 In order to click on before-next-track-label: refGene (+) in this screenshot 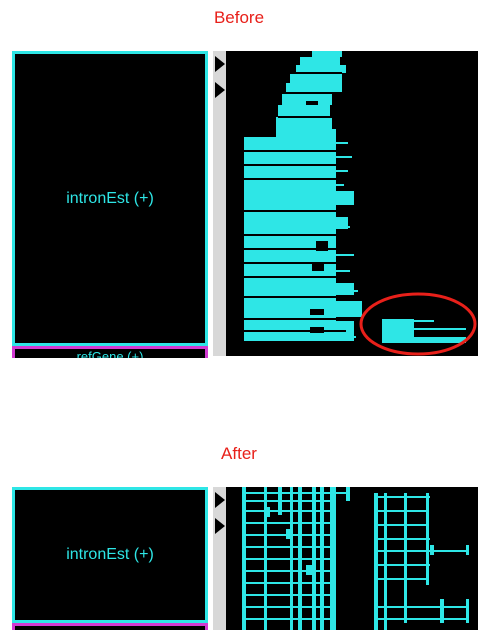, I will do `click(110, 352)`.